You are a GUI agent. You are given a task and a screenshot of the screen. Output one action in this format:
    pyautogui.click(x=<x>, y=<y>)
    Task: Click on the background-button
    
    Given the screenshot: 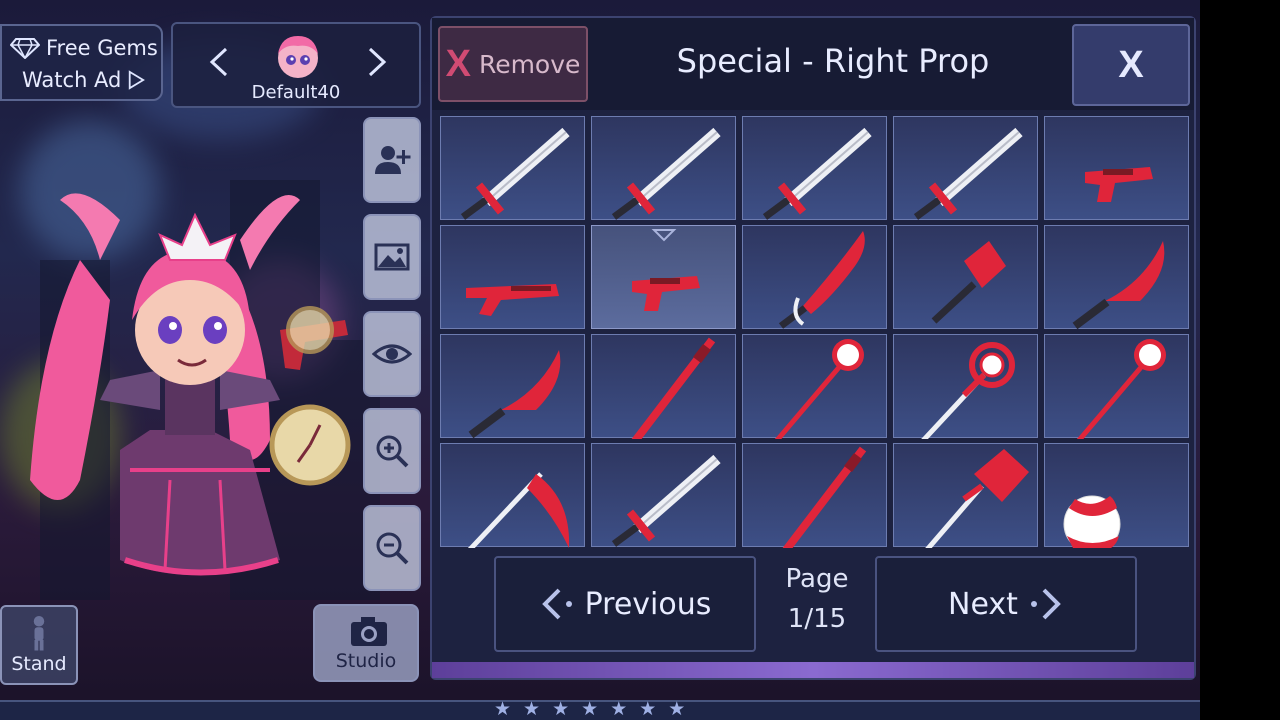 What is the action you would take?
    pyautogui.click(x=392, y=257)
    